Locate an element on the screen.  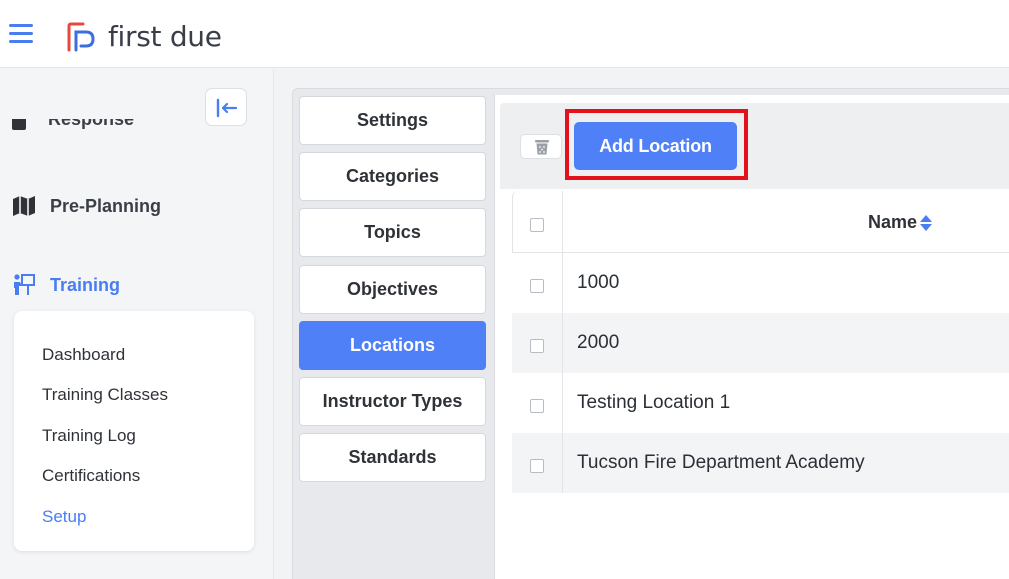
sidebar-item-response: Response is located at coordinates (87, 127).